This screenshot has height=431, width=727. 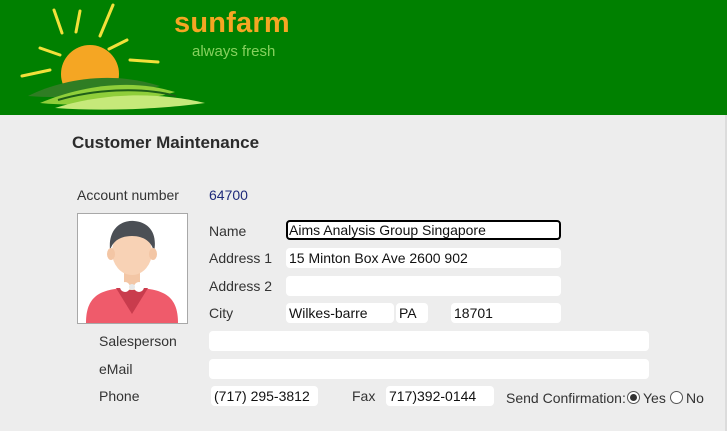 I want to click on fax-field, so click(x=440, y=396).